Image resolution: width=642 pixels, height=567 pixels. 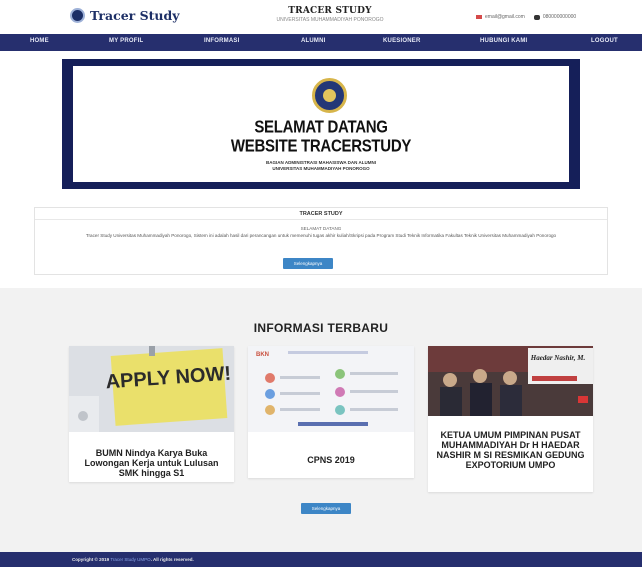 What do you see at coordinates (604, 41) in the screenshot?
I see `nav-logout: LOGOUT` at bounding box center [604, 41].